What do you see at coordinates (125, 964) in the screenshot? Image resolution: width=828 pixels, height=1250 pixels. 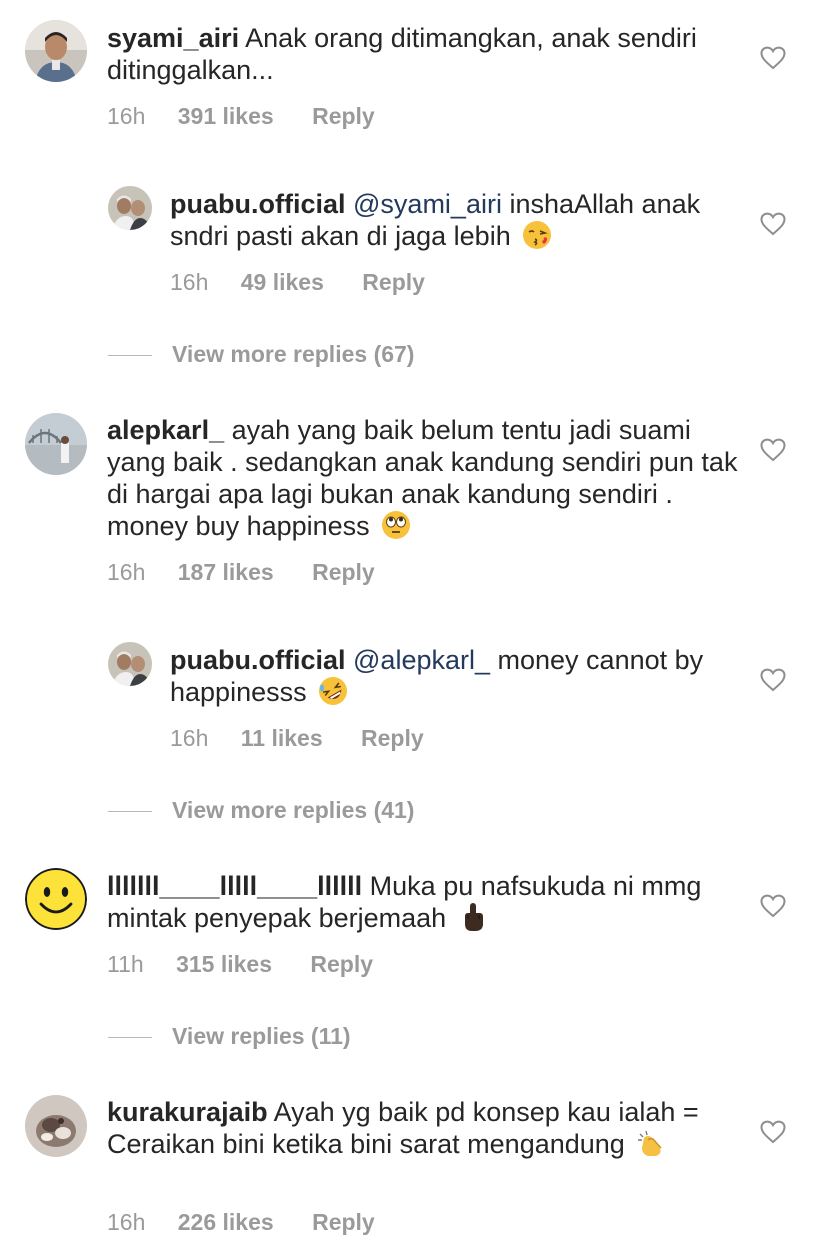 I see `timestamp: 11h` at bounding box center [125, 964].